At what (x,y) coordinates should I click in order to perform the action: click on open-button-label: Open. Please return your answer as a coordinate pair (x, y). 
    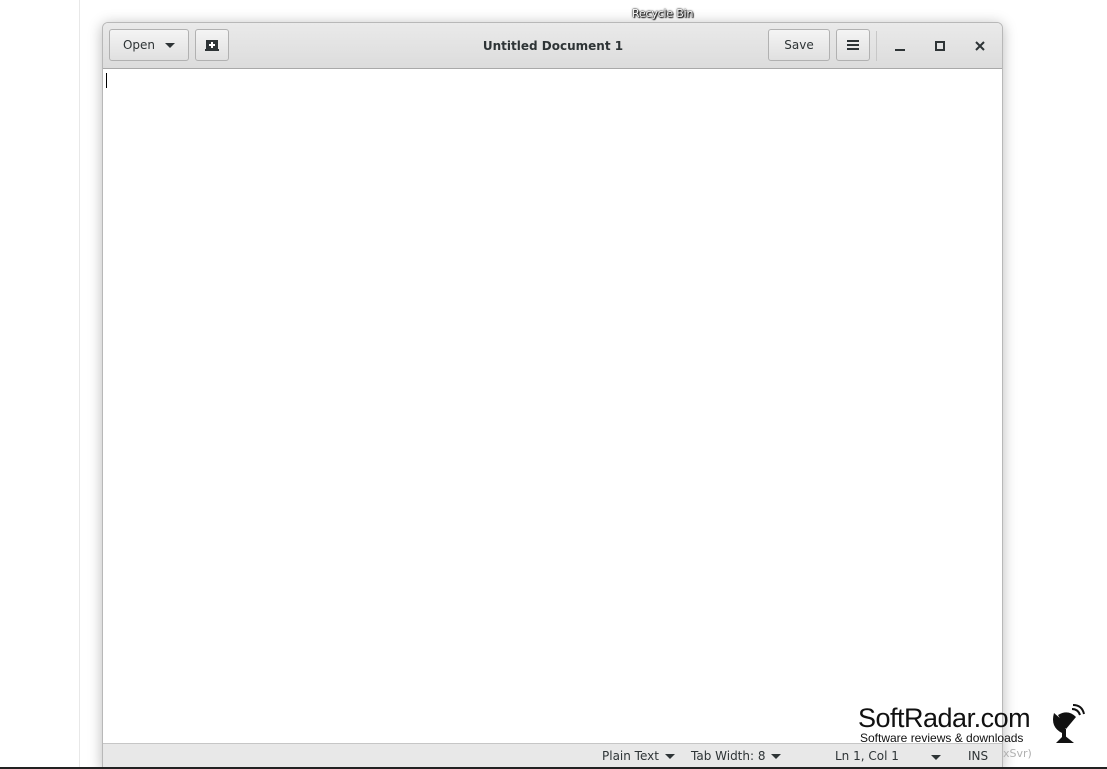
    Looking at the image, I should click on (139, 45).